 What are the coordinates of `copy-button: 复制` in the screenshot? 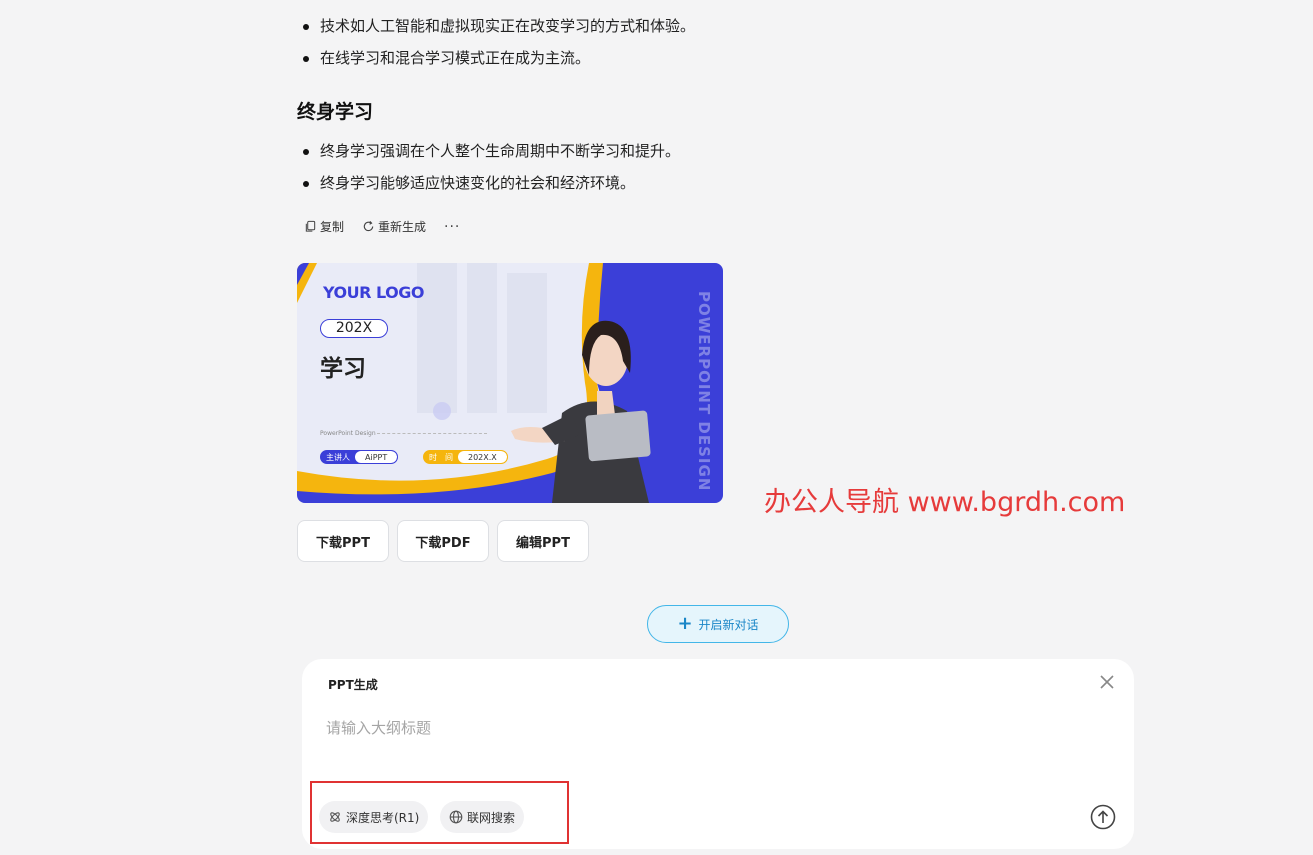 It's located at (324, 226).